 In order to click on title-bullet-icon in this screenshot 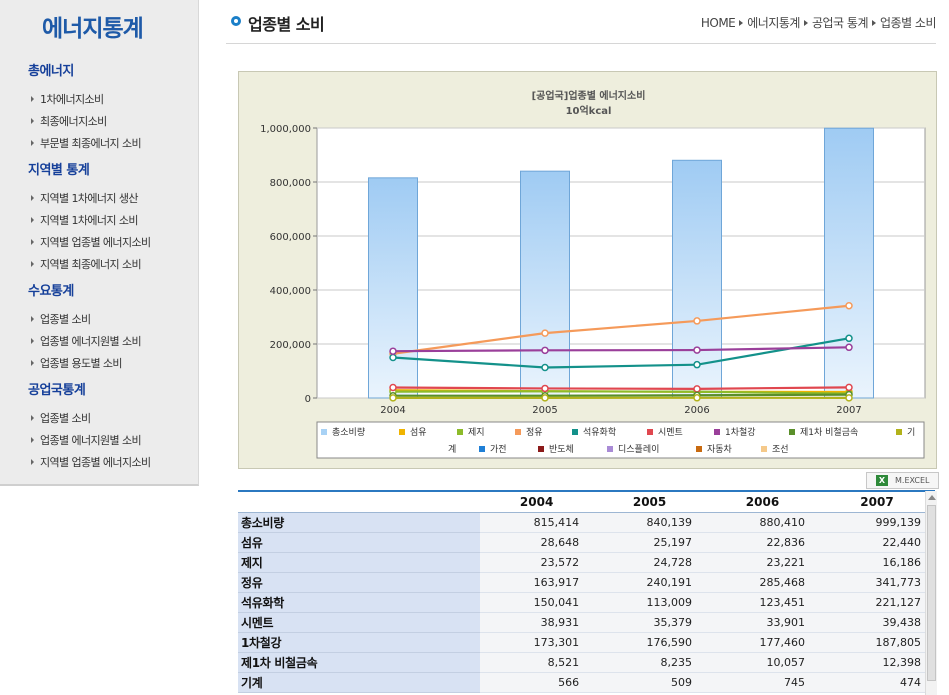, I will do `click(236, 21)`.